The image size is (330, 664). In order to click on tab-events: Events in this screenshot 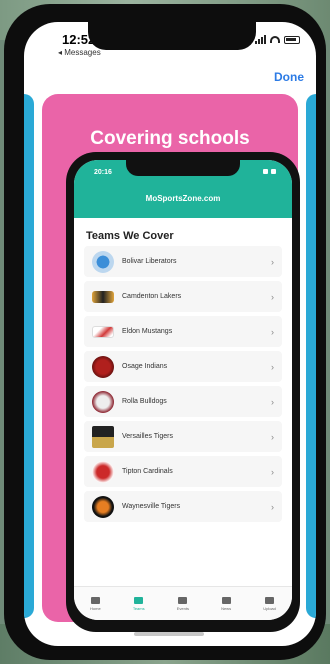, I will do `click(182, 603)`.